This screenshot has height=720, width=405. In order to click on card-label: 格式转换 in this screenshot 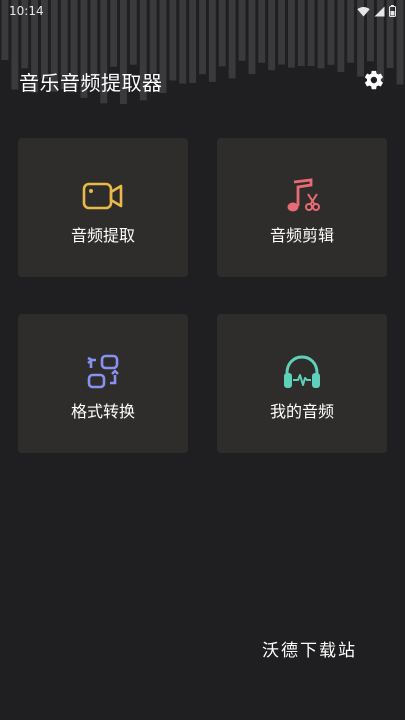, I will do `click(102, 411)`.